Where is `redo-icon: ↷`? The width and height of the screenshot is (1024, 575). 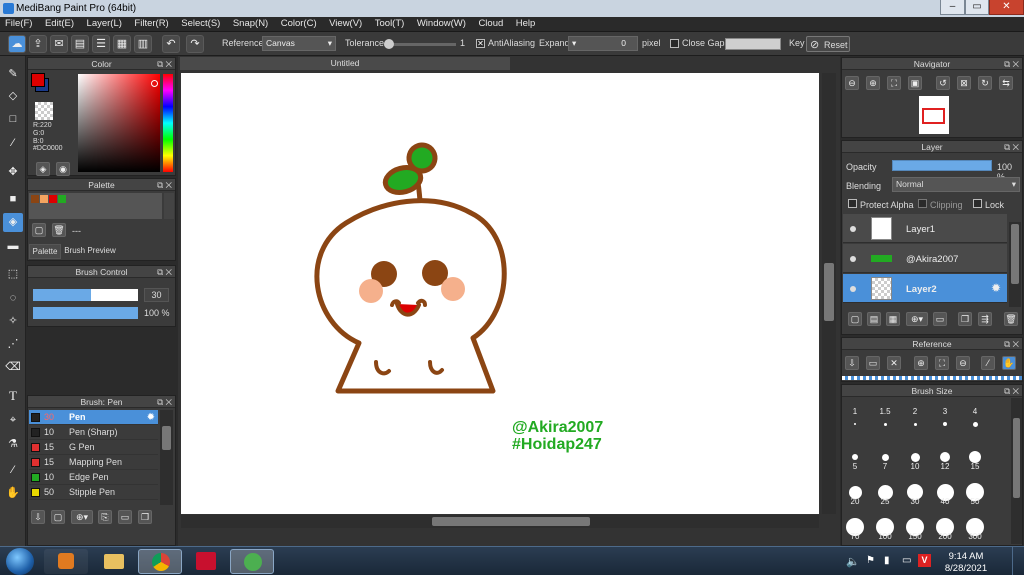
redo-icon: ↷ is located at coordinates (195, 44).